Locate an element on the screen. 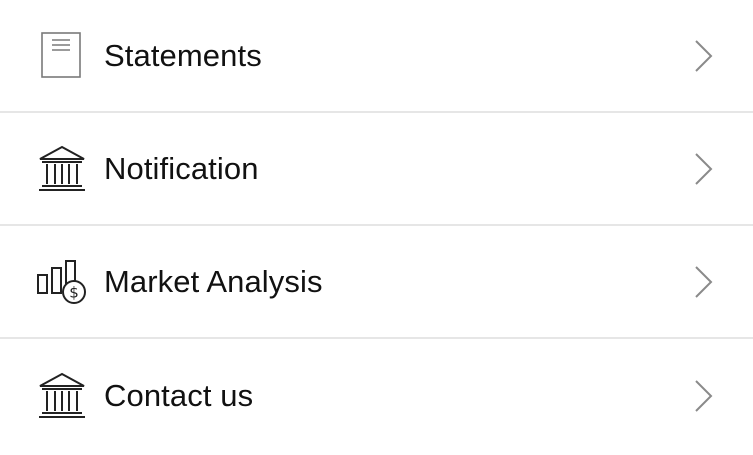 This screenshot has height=455, width=753. statement-document-icon is located at coordinates (62, 56).